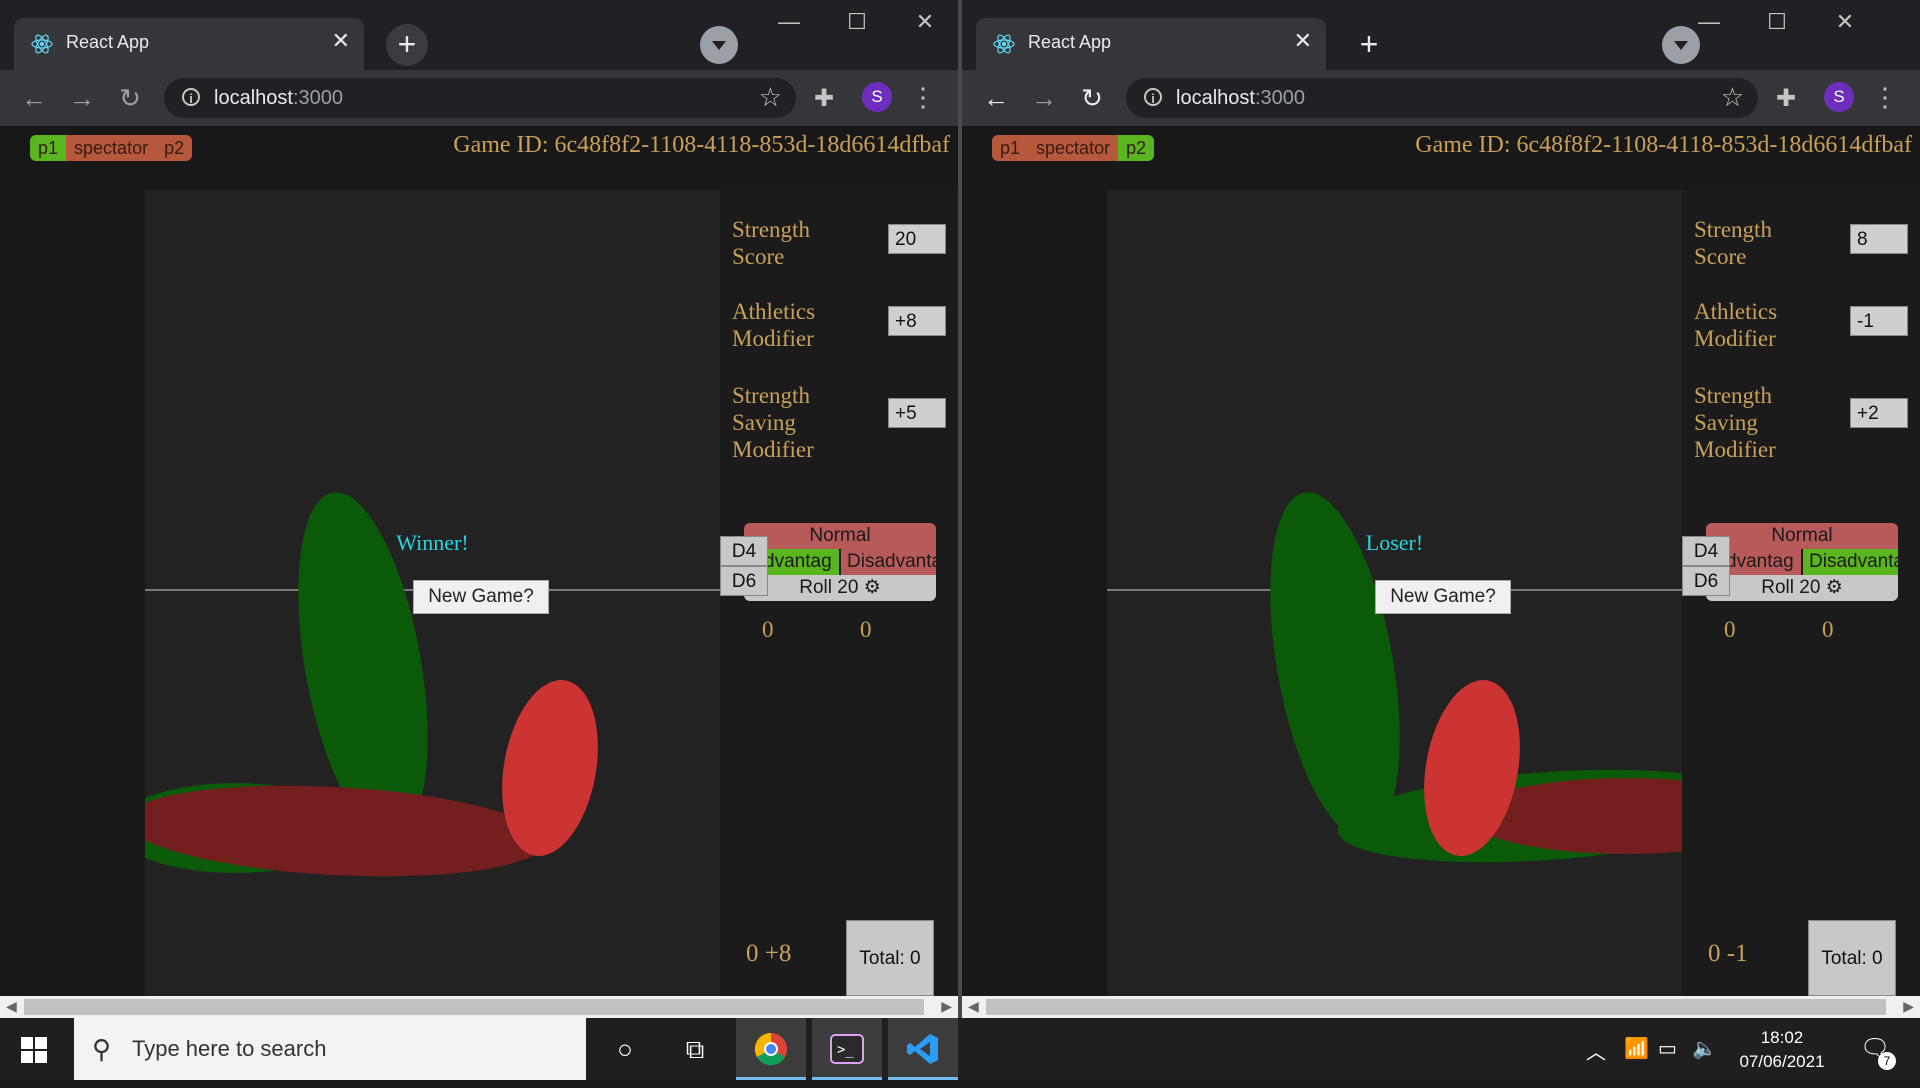  Describe the element at coordinates (768, 629) in the screenshot. I see `dice-count-d4: 0` at that location.